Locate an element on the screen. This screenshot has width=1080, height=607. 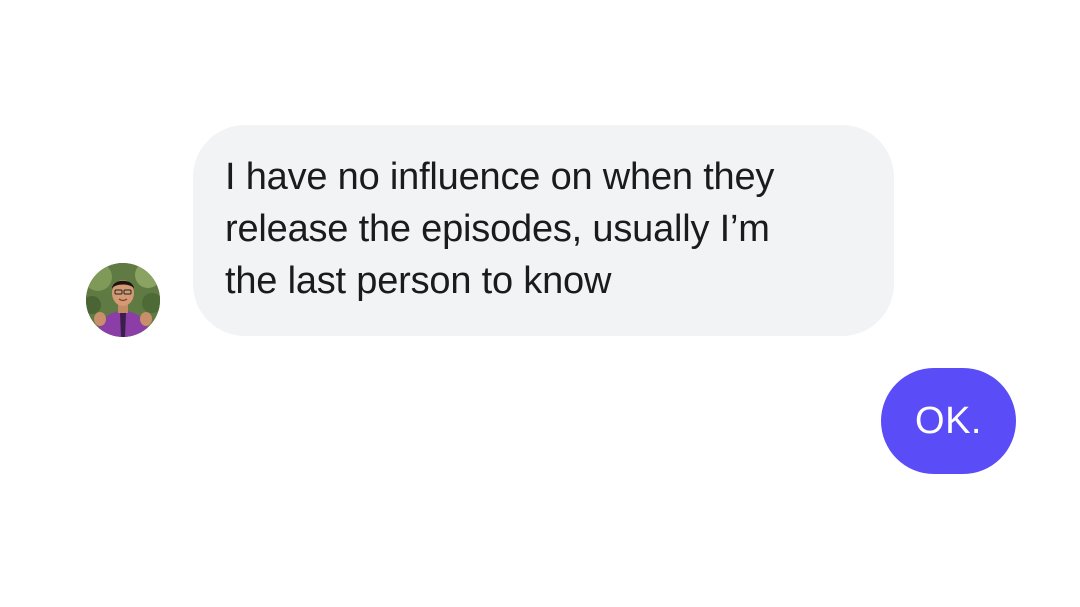
avatar-photo-icon is located at coordinates (123, 300).